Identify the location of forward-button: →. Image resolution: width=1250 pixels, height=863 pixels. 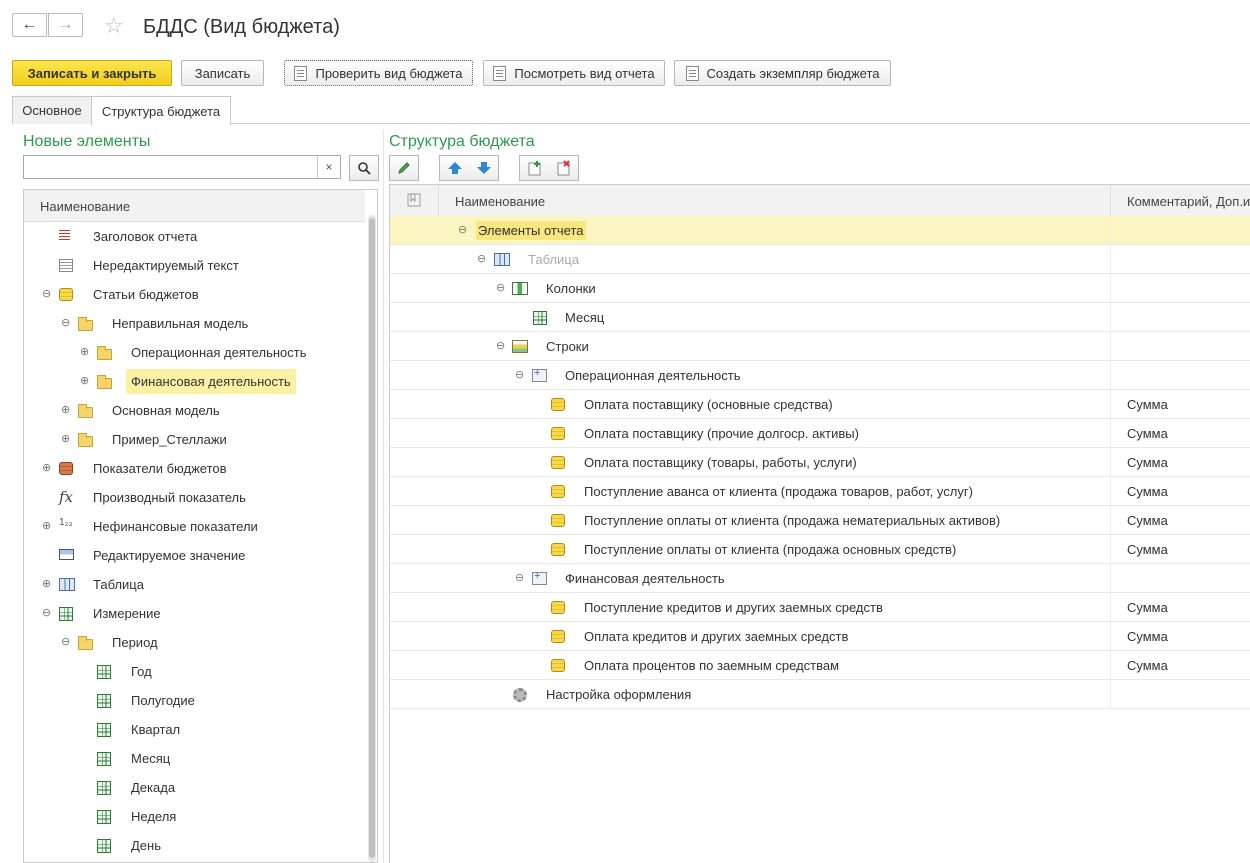
(65, 25).